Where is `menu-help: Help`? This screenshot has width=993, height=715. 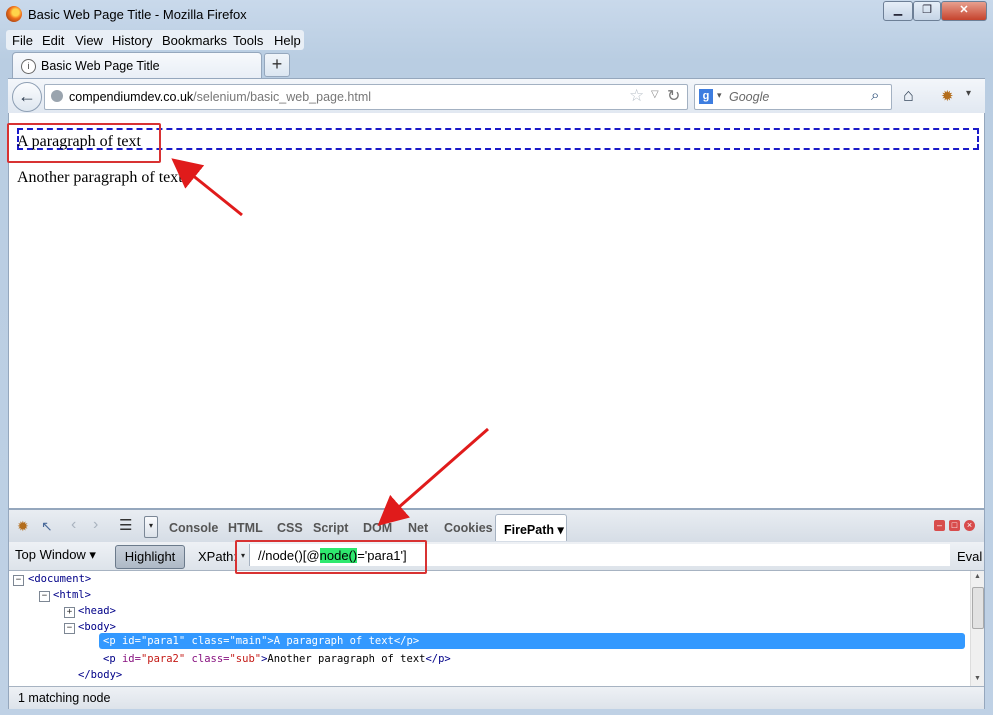
menu-help: Help is located at coordinates (287, 40).